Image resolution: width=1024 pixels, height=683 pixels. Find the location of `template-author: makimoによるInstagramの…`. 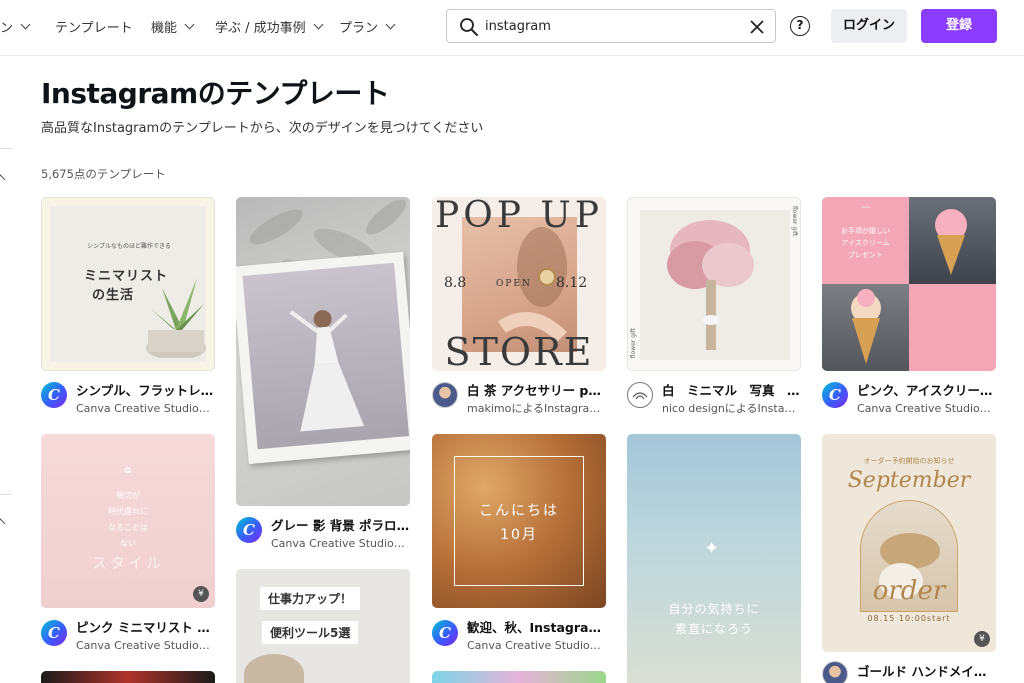

template-author: makimoによるInstagramの… is located at coordinates (537, 408).